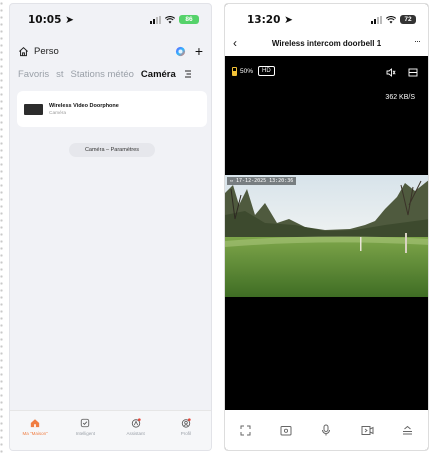  I want to click on device-card: Wireless Video Doorphone Caméra, so click(112, 109).